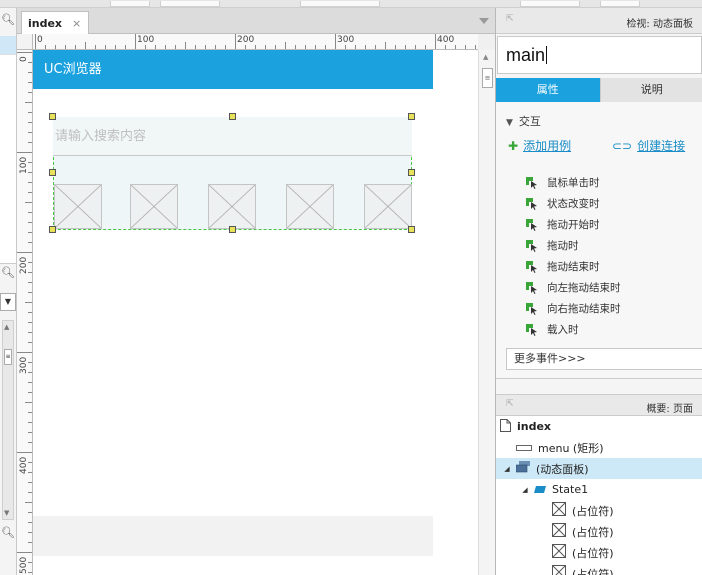  Describe the element at coordinates (584, 309) in the screenshot. I see `event-label: 向右拖动结束时` at that location.